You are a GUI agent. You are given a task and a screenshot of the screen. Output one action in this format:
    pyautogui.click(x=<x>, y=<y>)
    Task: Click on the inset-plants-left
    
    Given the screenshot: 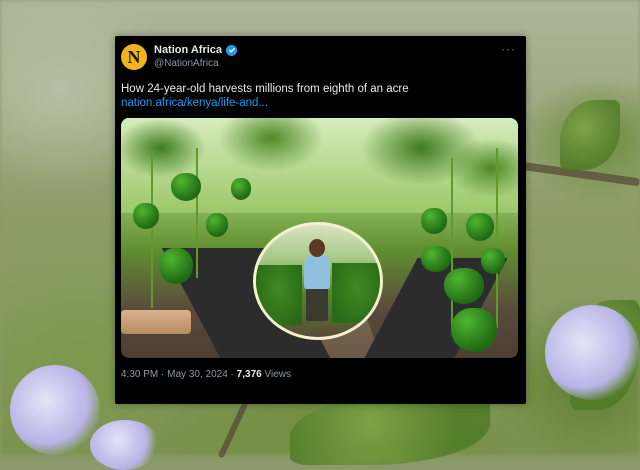 What is the action you would take?
    pyautogui.click(x=279, y=295)
    